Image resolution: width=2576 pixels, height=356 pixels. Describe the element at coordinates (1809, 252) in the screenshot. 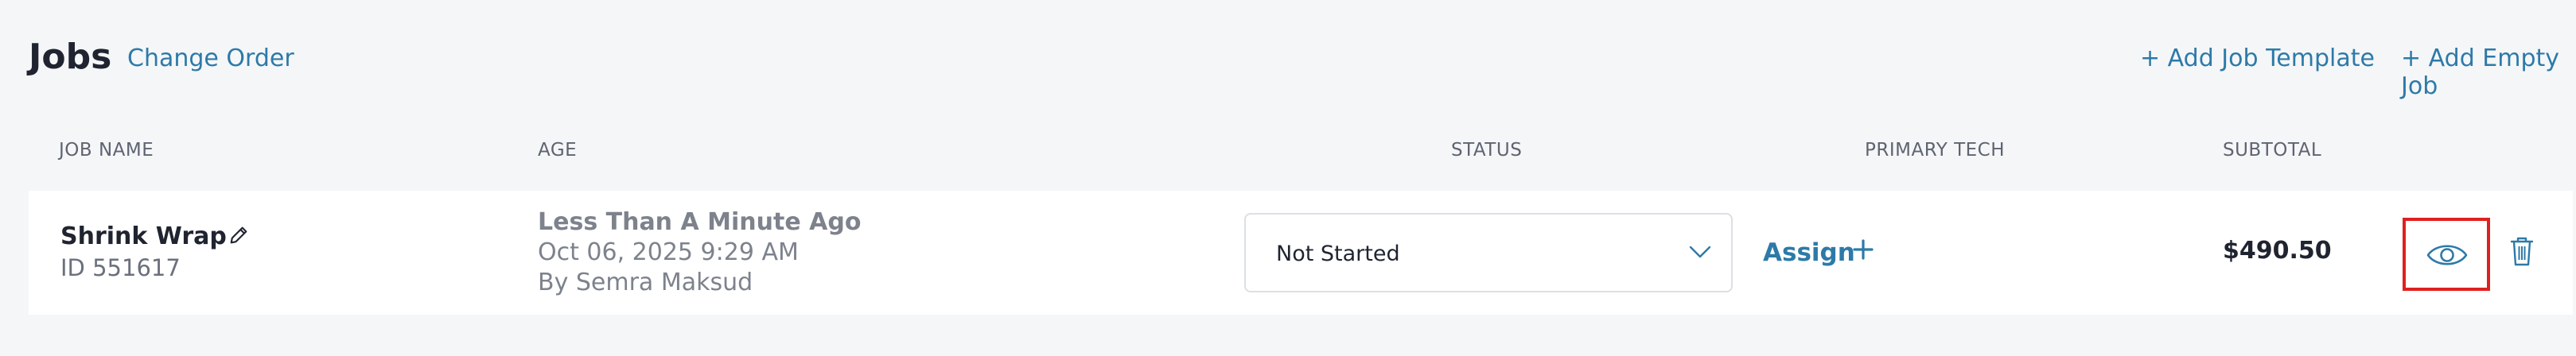

I see `assign-tech-button: Assign` at that location.